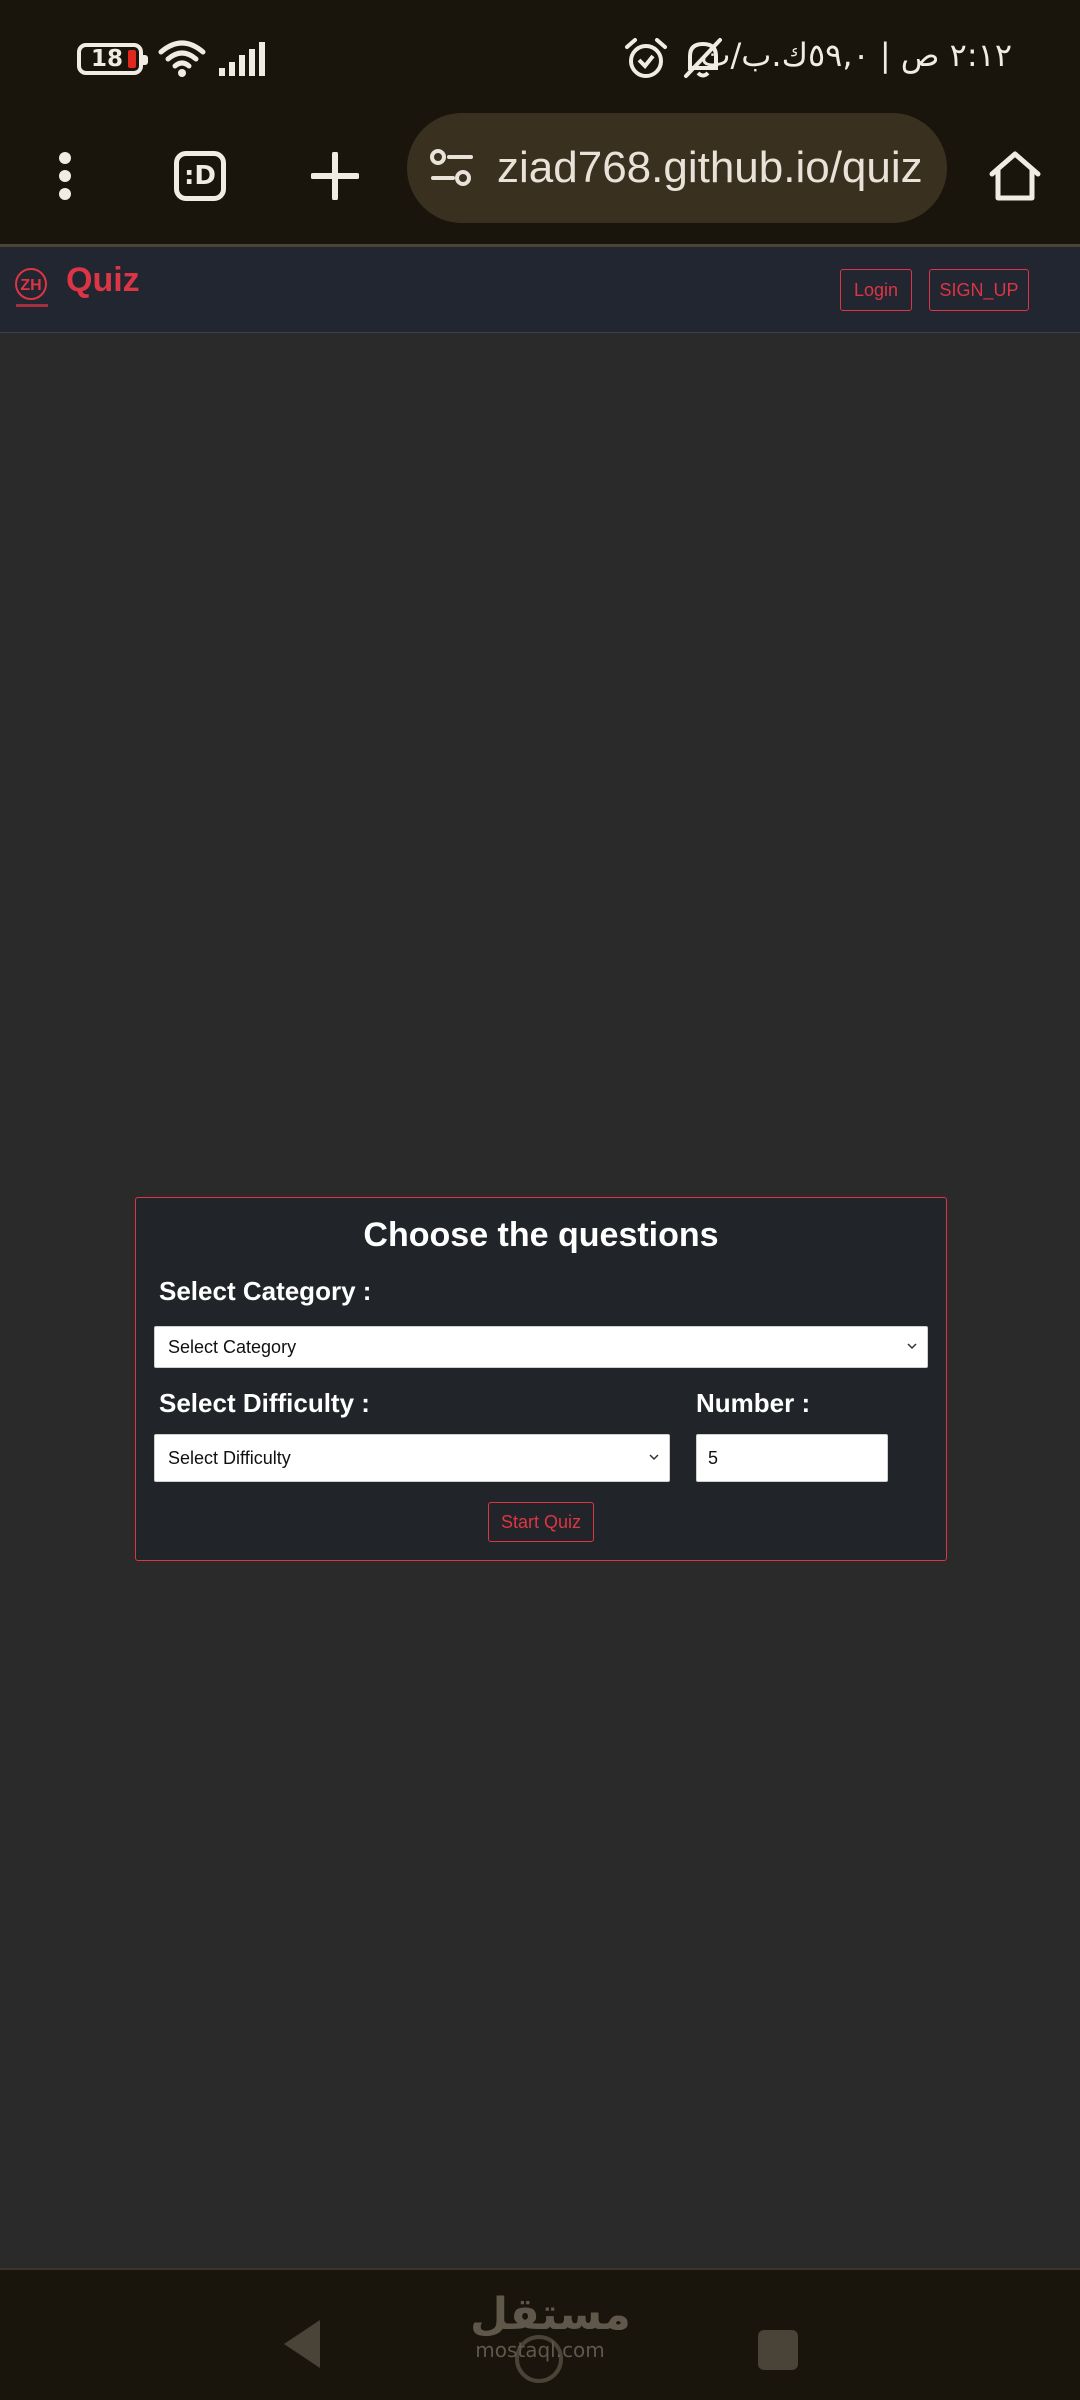 The height and width of the screenshot is (2400, 1080). I want to click on watermark: مستقل mostaql.com, so click(550, 2325).